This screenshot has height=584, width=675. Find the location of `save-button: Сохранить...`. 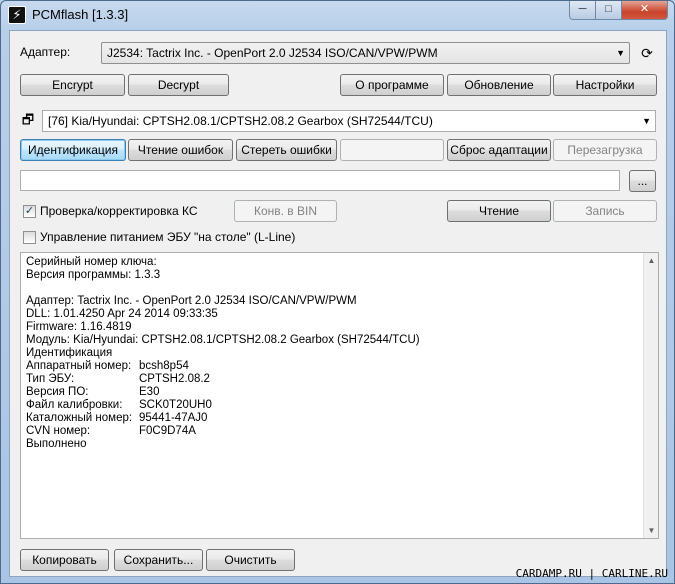

save-button: Сохранить... is located at coordinates (158, 560).